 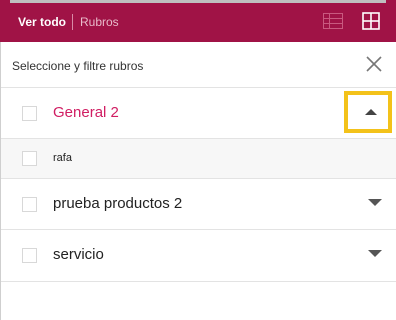 I want to click on subrubro-row-rafa: rafa, so click(x=198, y=158).